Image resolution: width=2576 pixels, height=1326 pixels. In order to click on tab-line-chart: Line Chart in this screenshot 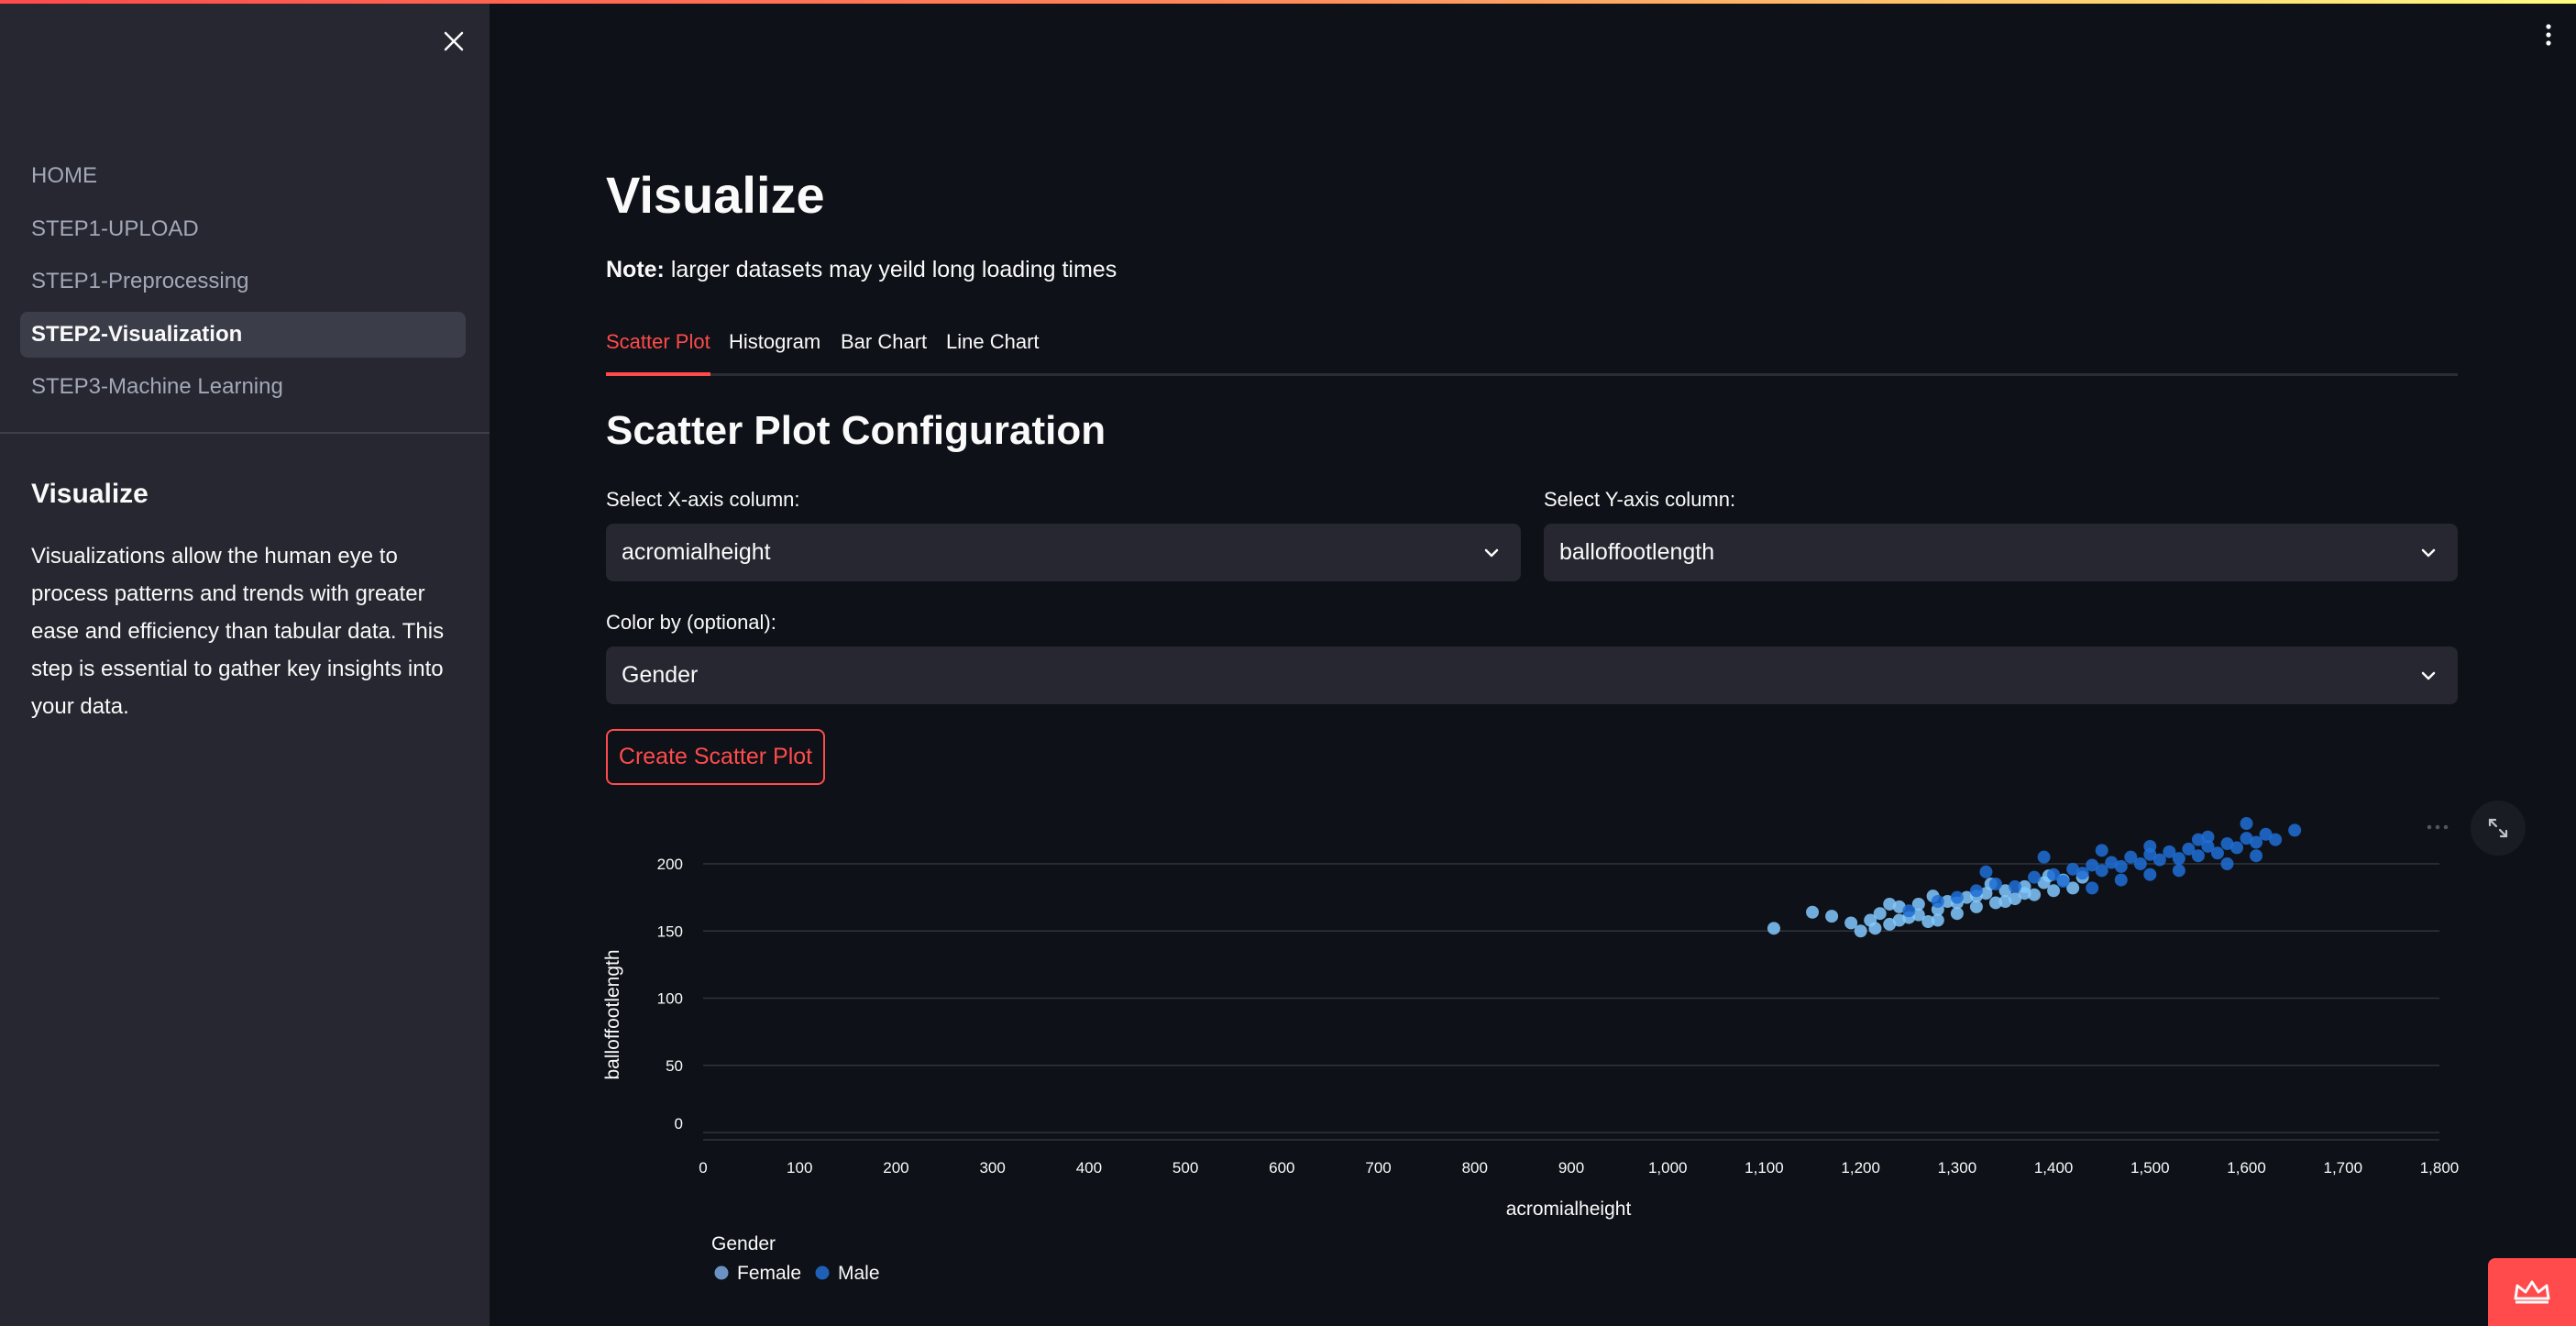, I will do `click(993, 353)`.